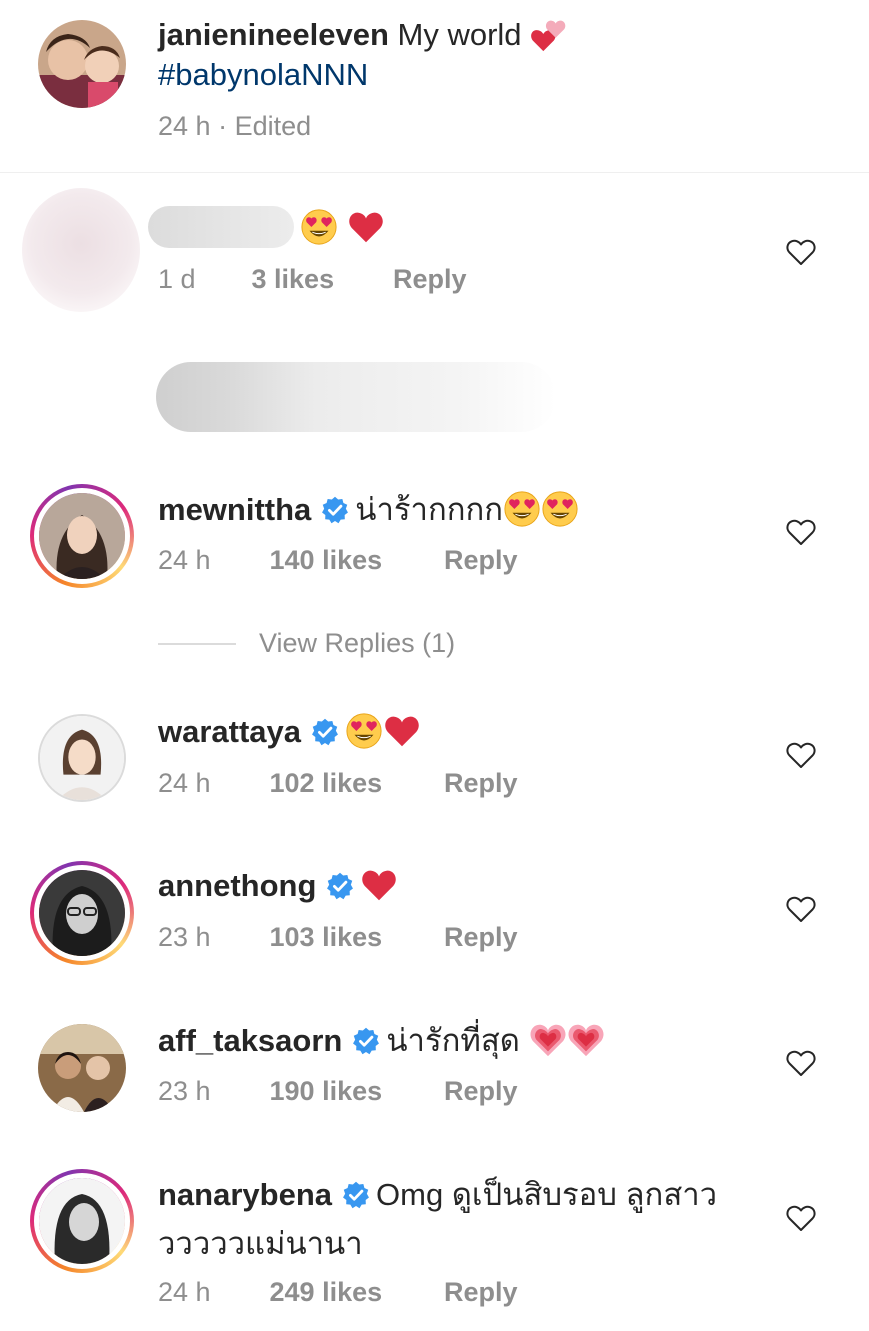 This screenshot has height=1331, width=869. I want to click on likes-count: 103 likes, so click(353, 937).